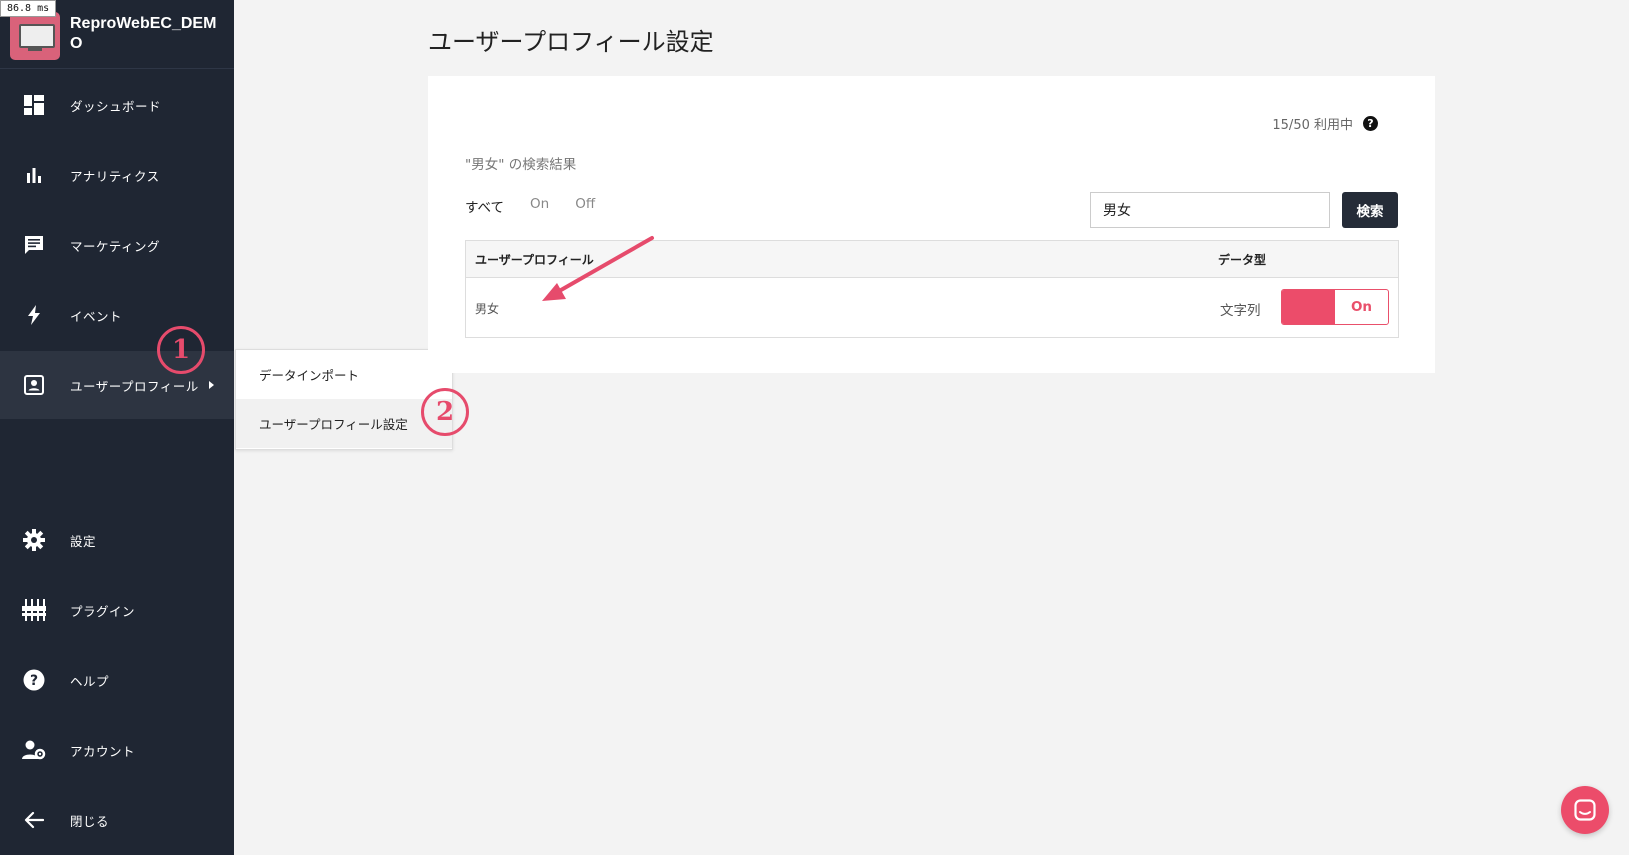 Image resolution: width=1629 pixels, height=855 pixels. What do you see at coordinates (117, 540) in the screenshot?
I see `sidebar-item-settings: 設定` at bounding box center [117, 540].